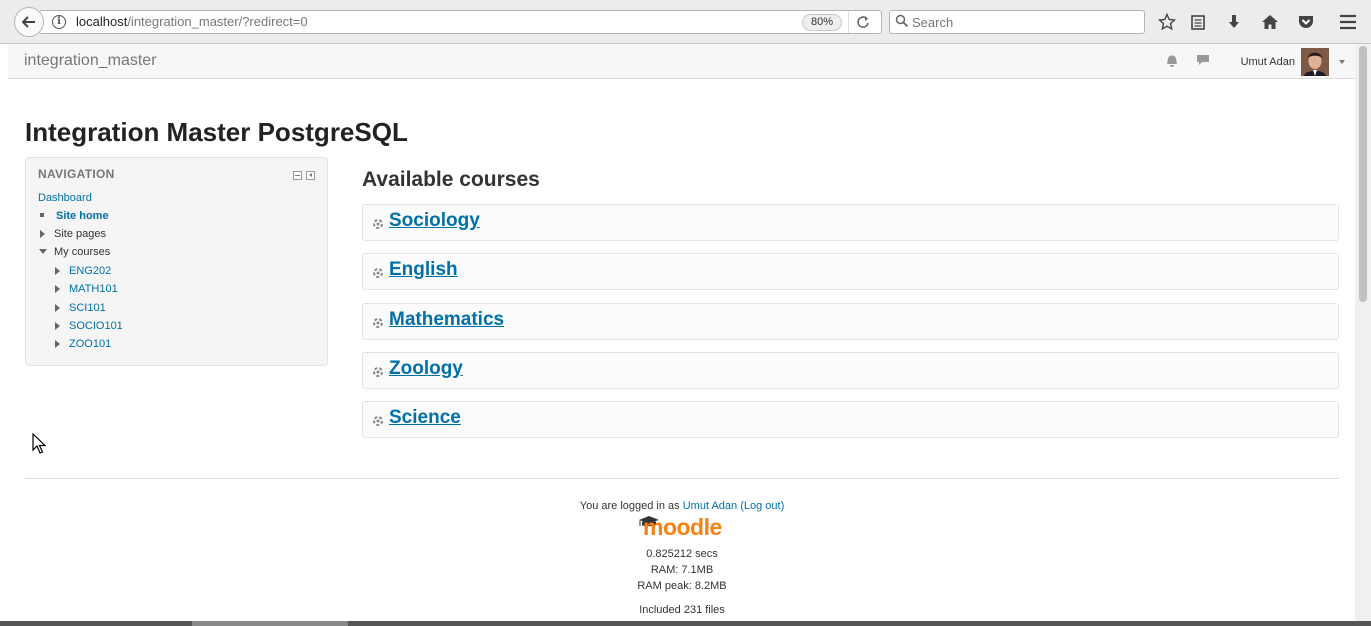 This screenshot has width=1371, height=626. What do you see at coordinates (90, 61) in the screenshot?
I see `site-brand: integration_master` at bounding box center [90, 61].